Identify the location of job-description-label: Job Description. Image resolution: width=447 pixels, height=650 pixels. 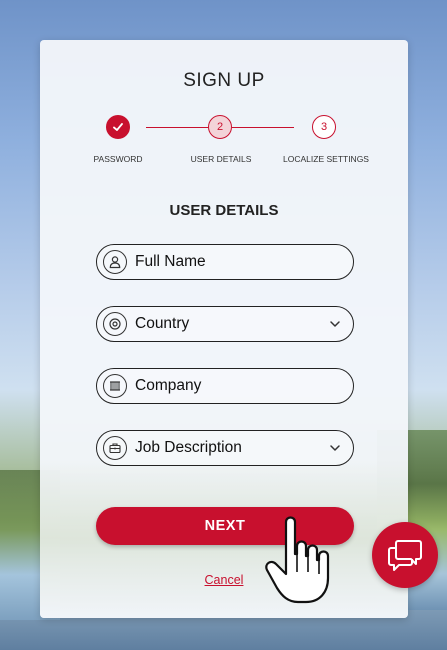
(188, 447).